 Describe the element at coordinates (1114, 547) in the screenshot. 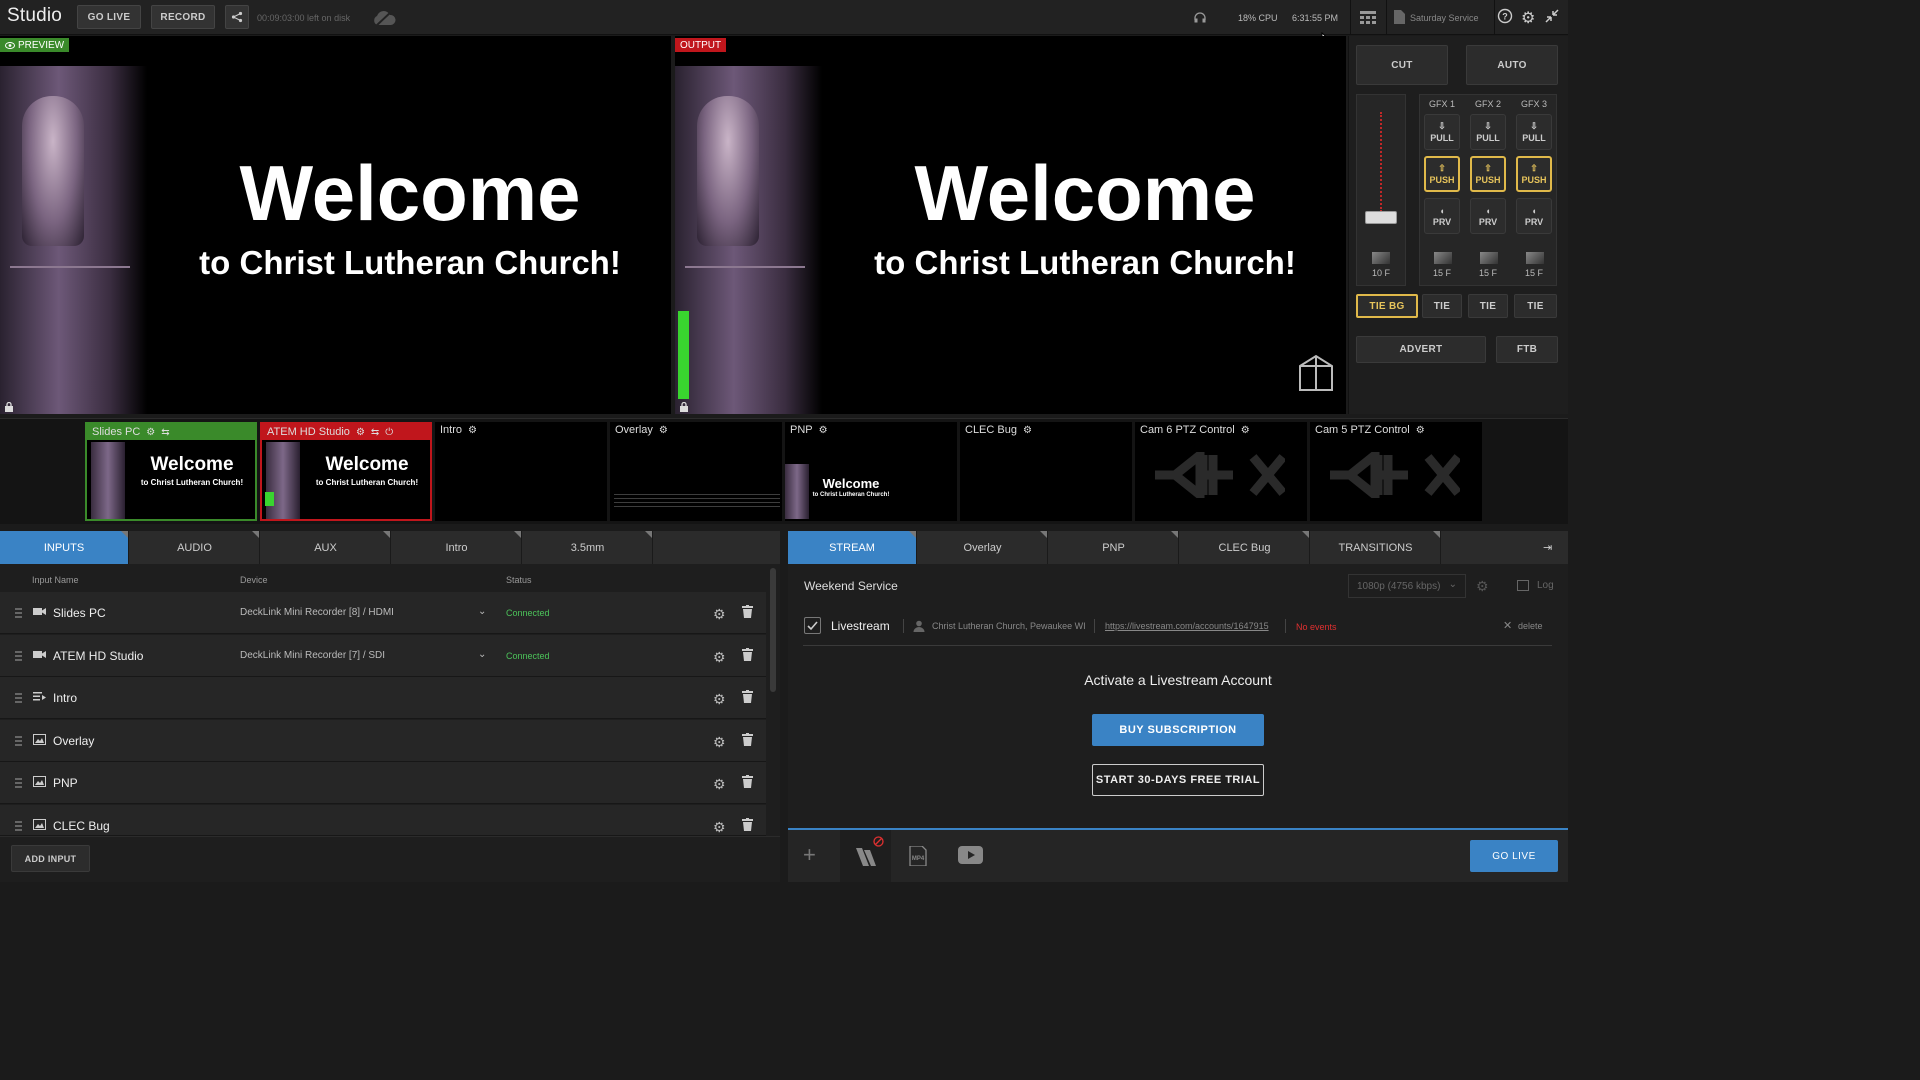

I see `tab-pnp: PNP` at that location.